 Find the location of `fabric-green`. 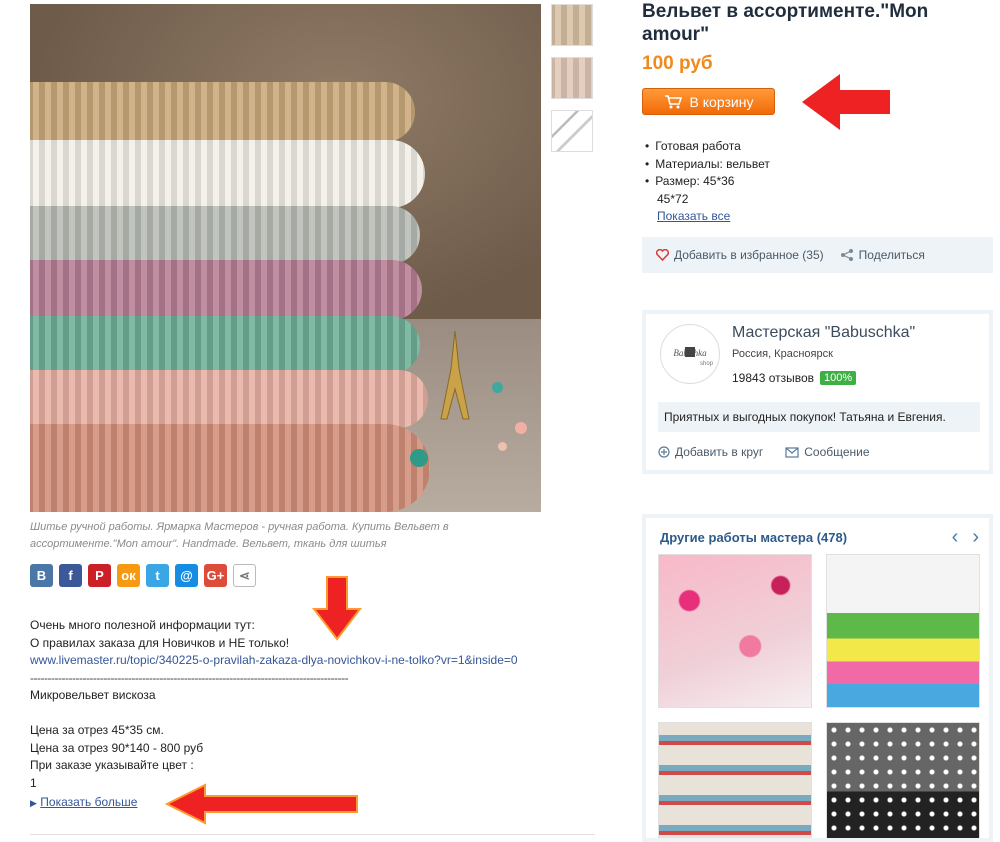

fabric-green is located at coordinates (225, 345).